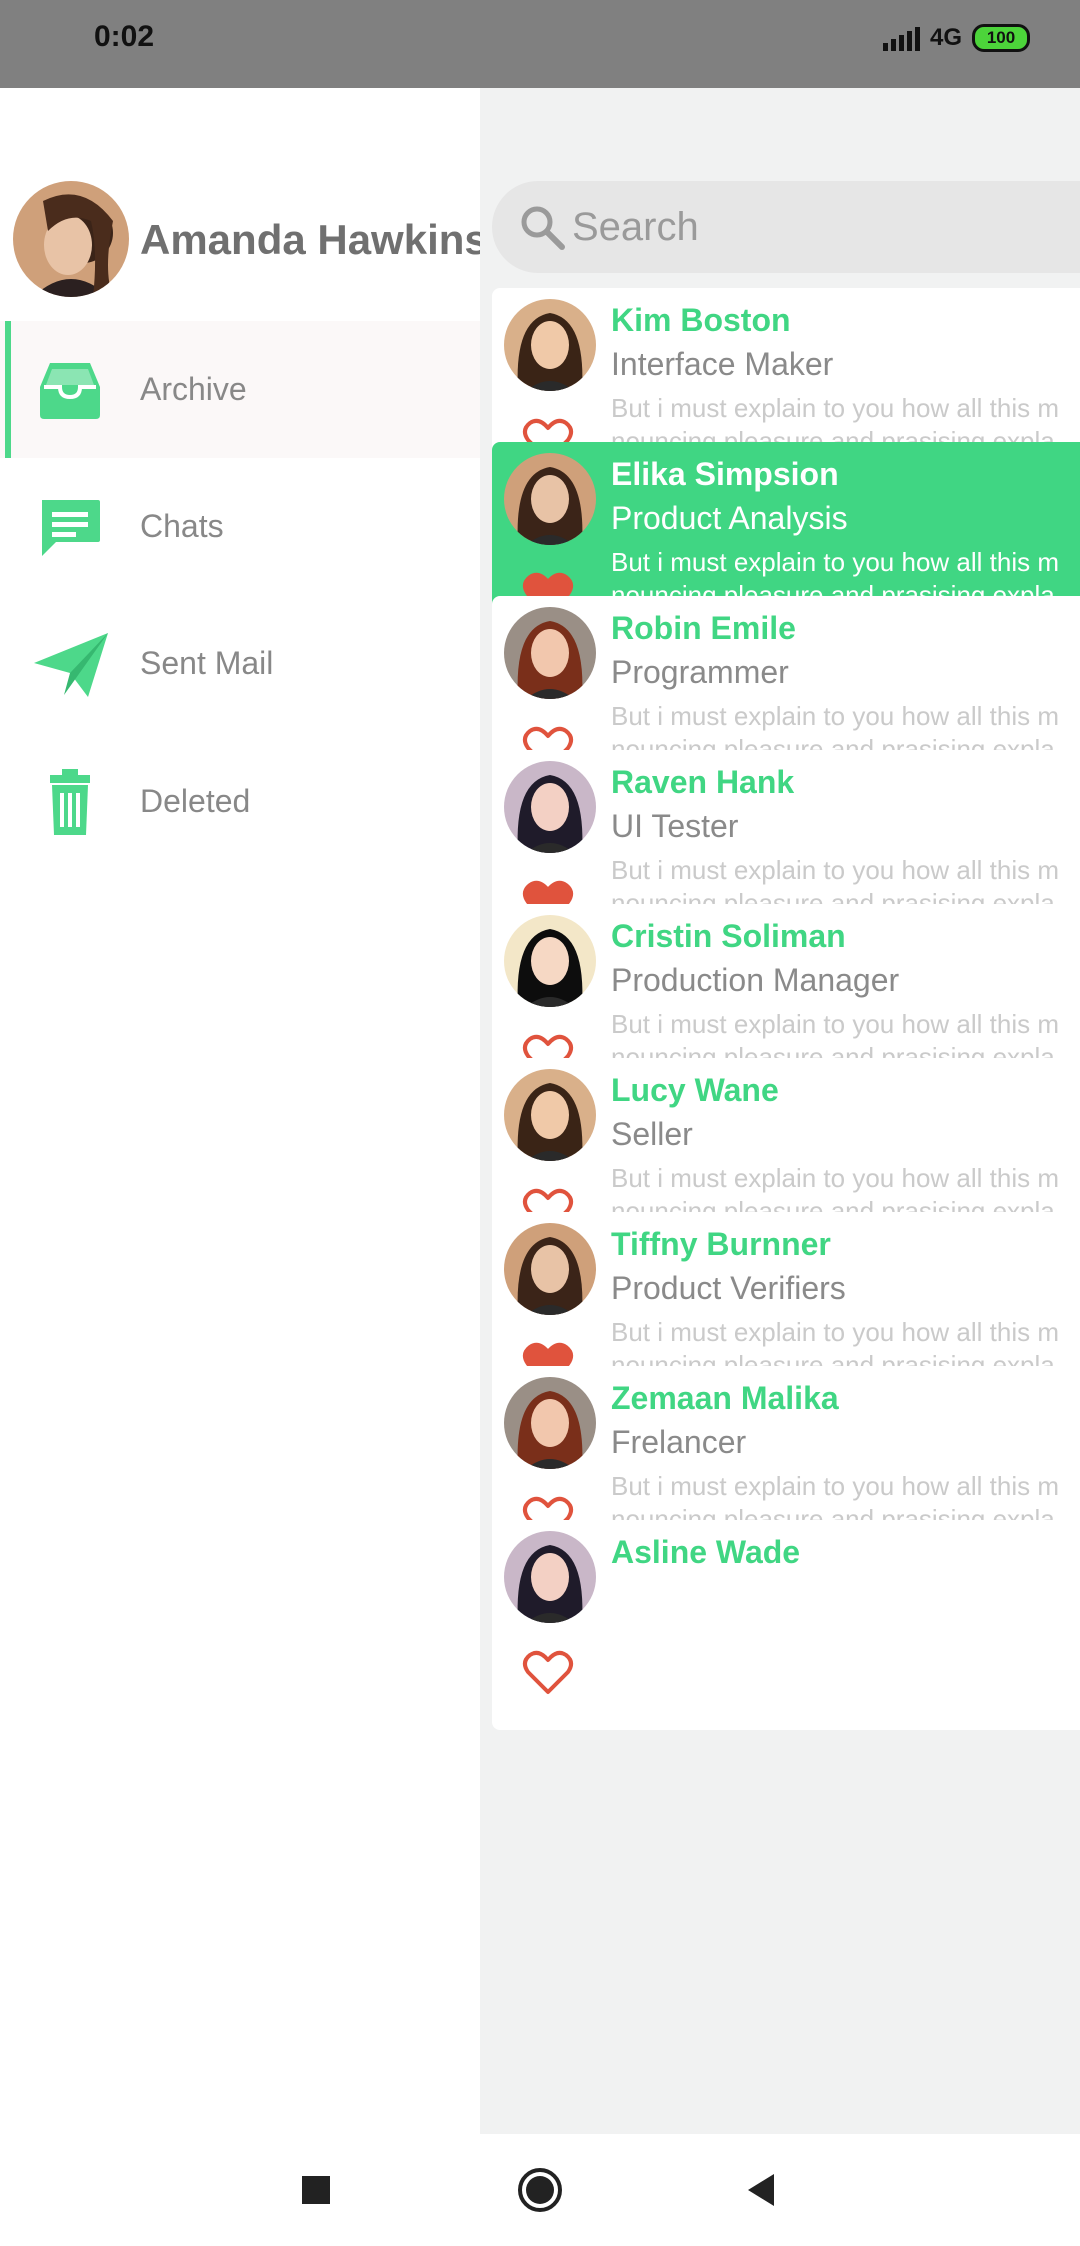 The height and width of the screenshot is (2246, 1080). What do you see at coordinates (182, 526) in the screenshot?
I see `nav-label-chats: Chats` at bounding box center [182, 526].